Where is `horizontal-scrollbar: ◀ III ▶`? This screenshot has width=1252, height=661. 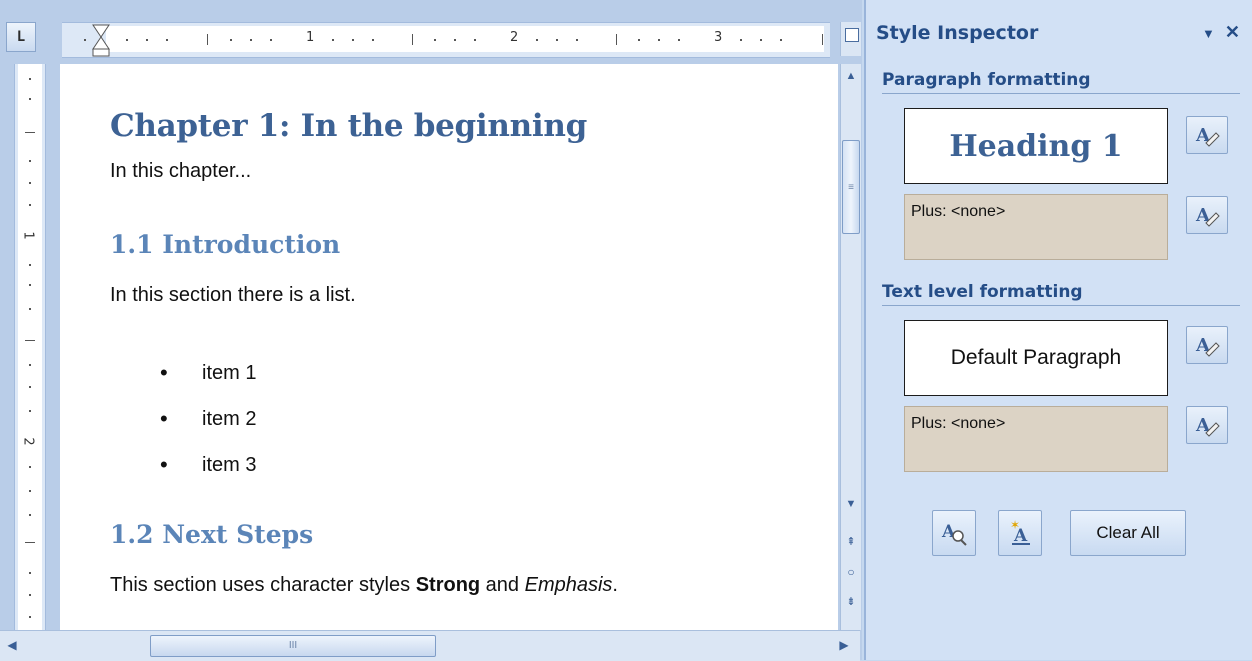
horizontal-scrollbar: ◀ III ▶ is located at coordinates (430, 645).